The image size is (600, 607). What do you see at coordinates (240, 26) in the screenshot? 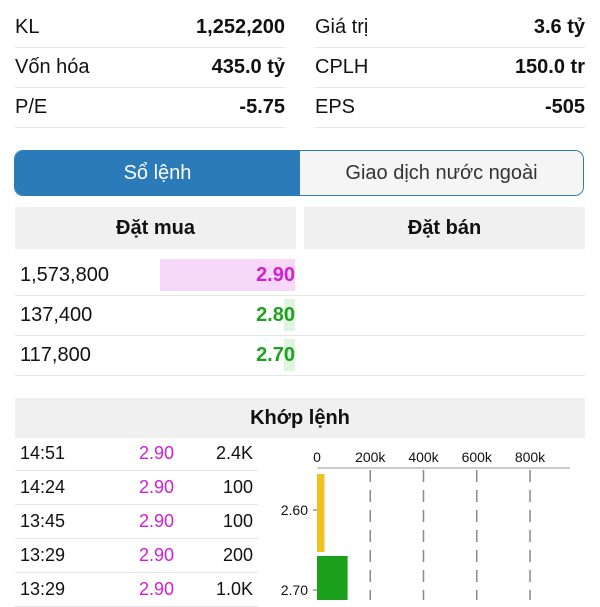
I see `stat-value: 1,252,200` at bounding box center [240, 26].